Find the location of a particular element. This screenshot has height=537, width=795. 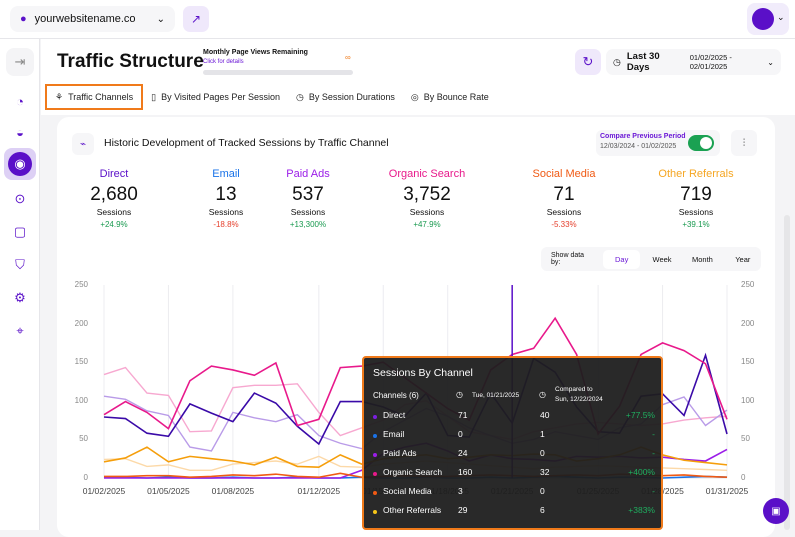

channels-label: Channels (6) is located at coordinates (396, 395).